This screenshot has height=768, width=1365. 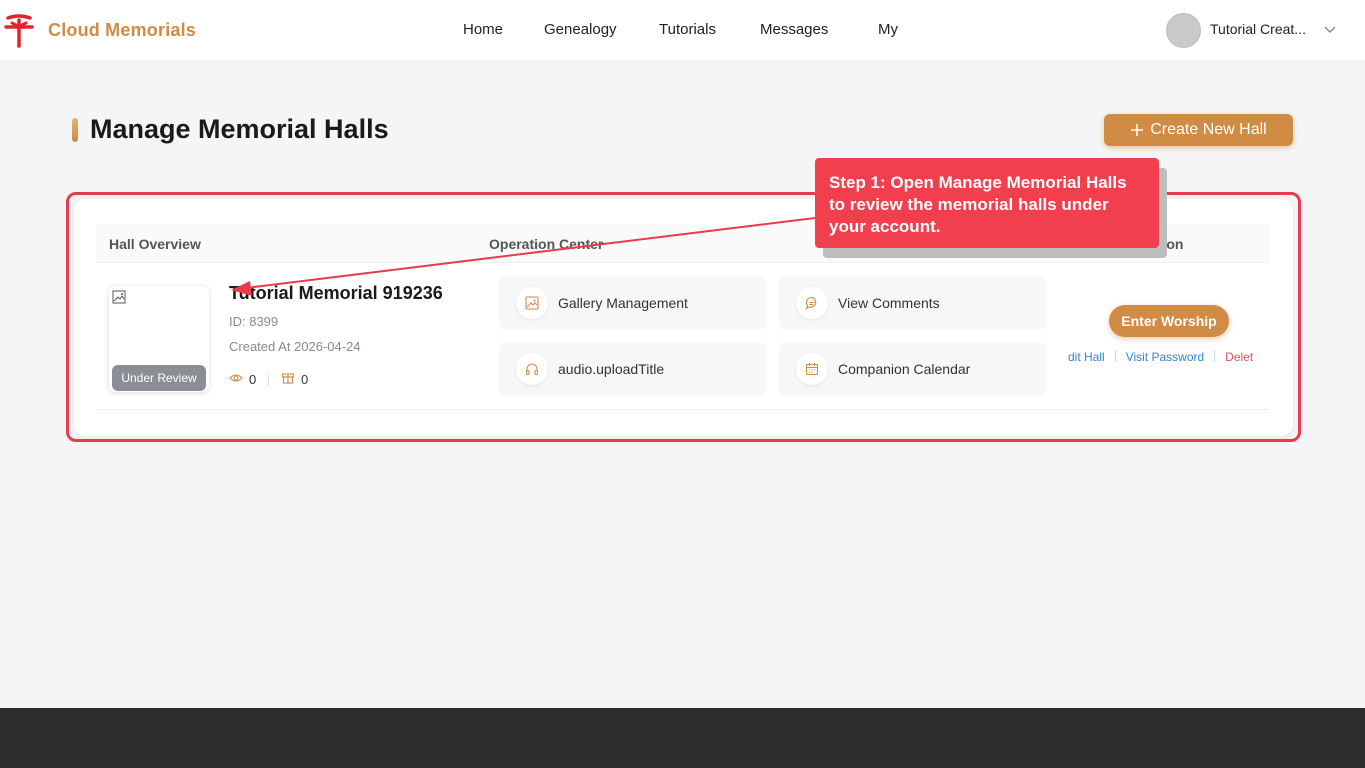 What do you see at coordinates (1330, 29) in the screenshot?
I see `chevron-down-icon` at bounding box center [1330, 29].